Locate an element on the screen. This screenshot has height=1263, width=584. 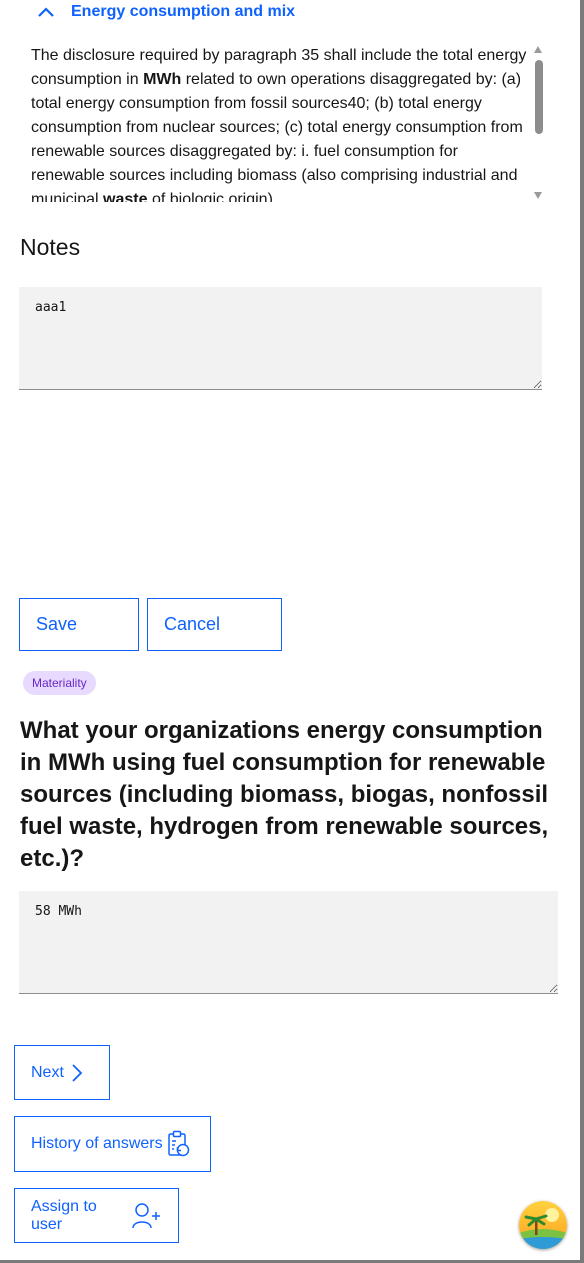
next-button: Next is located at coordinates (62, 1072).